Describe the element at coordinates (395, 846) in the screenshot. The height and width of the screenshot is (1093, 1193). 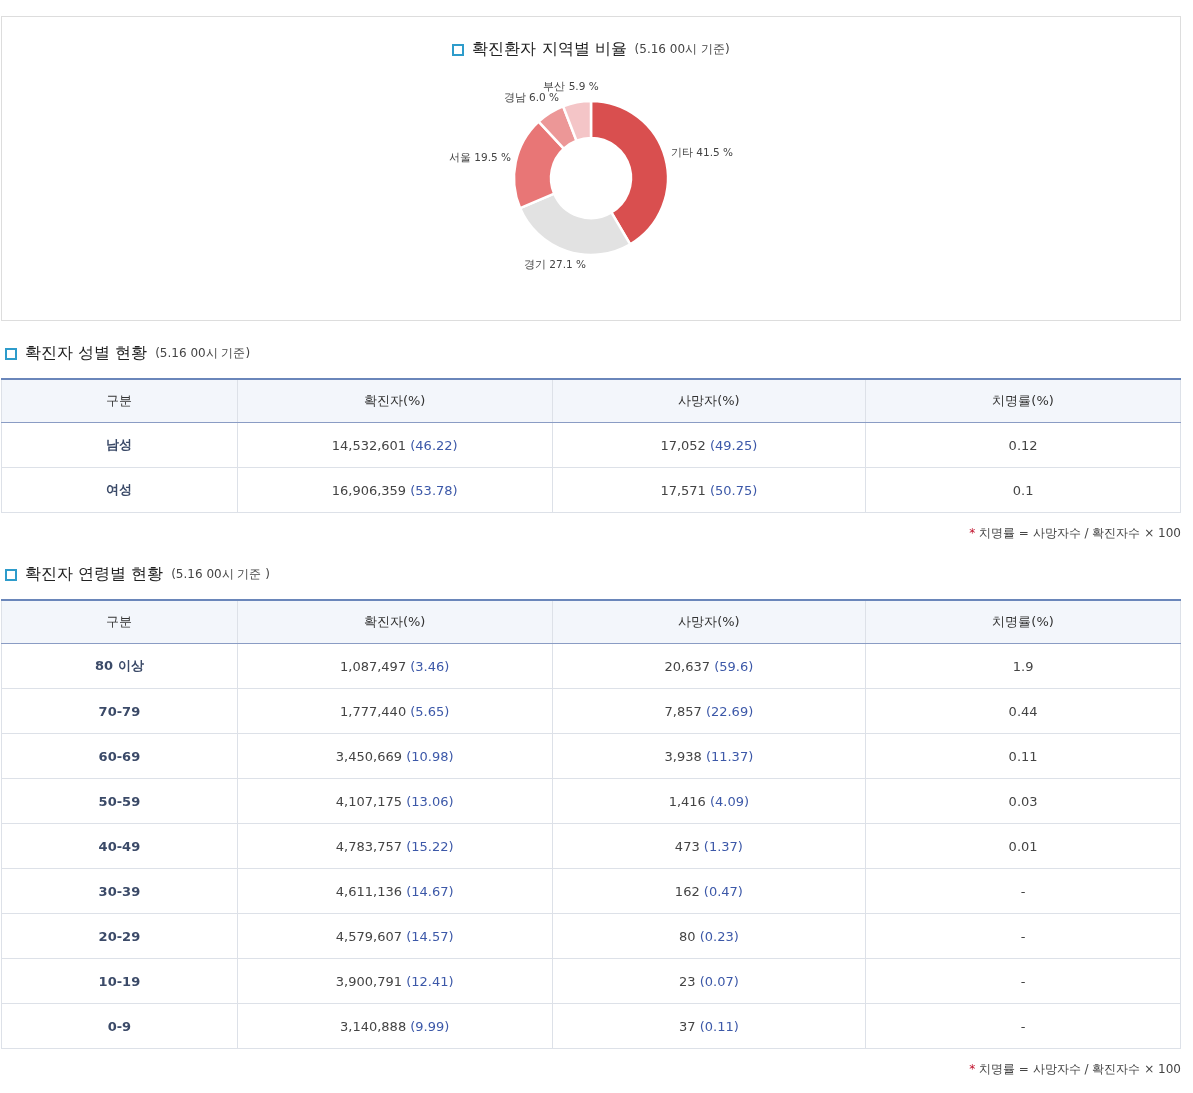
I see `table-cell: 4,783,757 (15.22)` at that location.